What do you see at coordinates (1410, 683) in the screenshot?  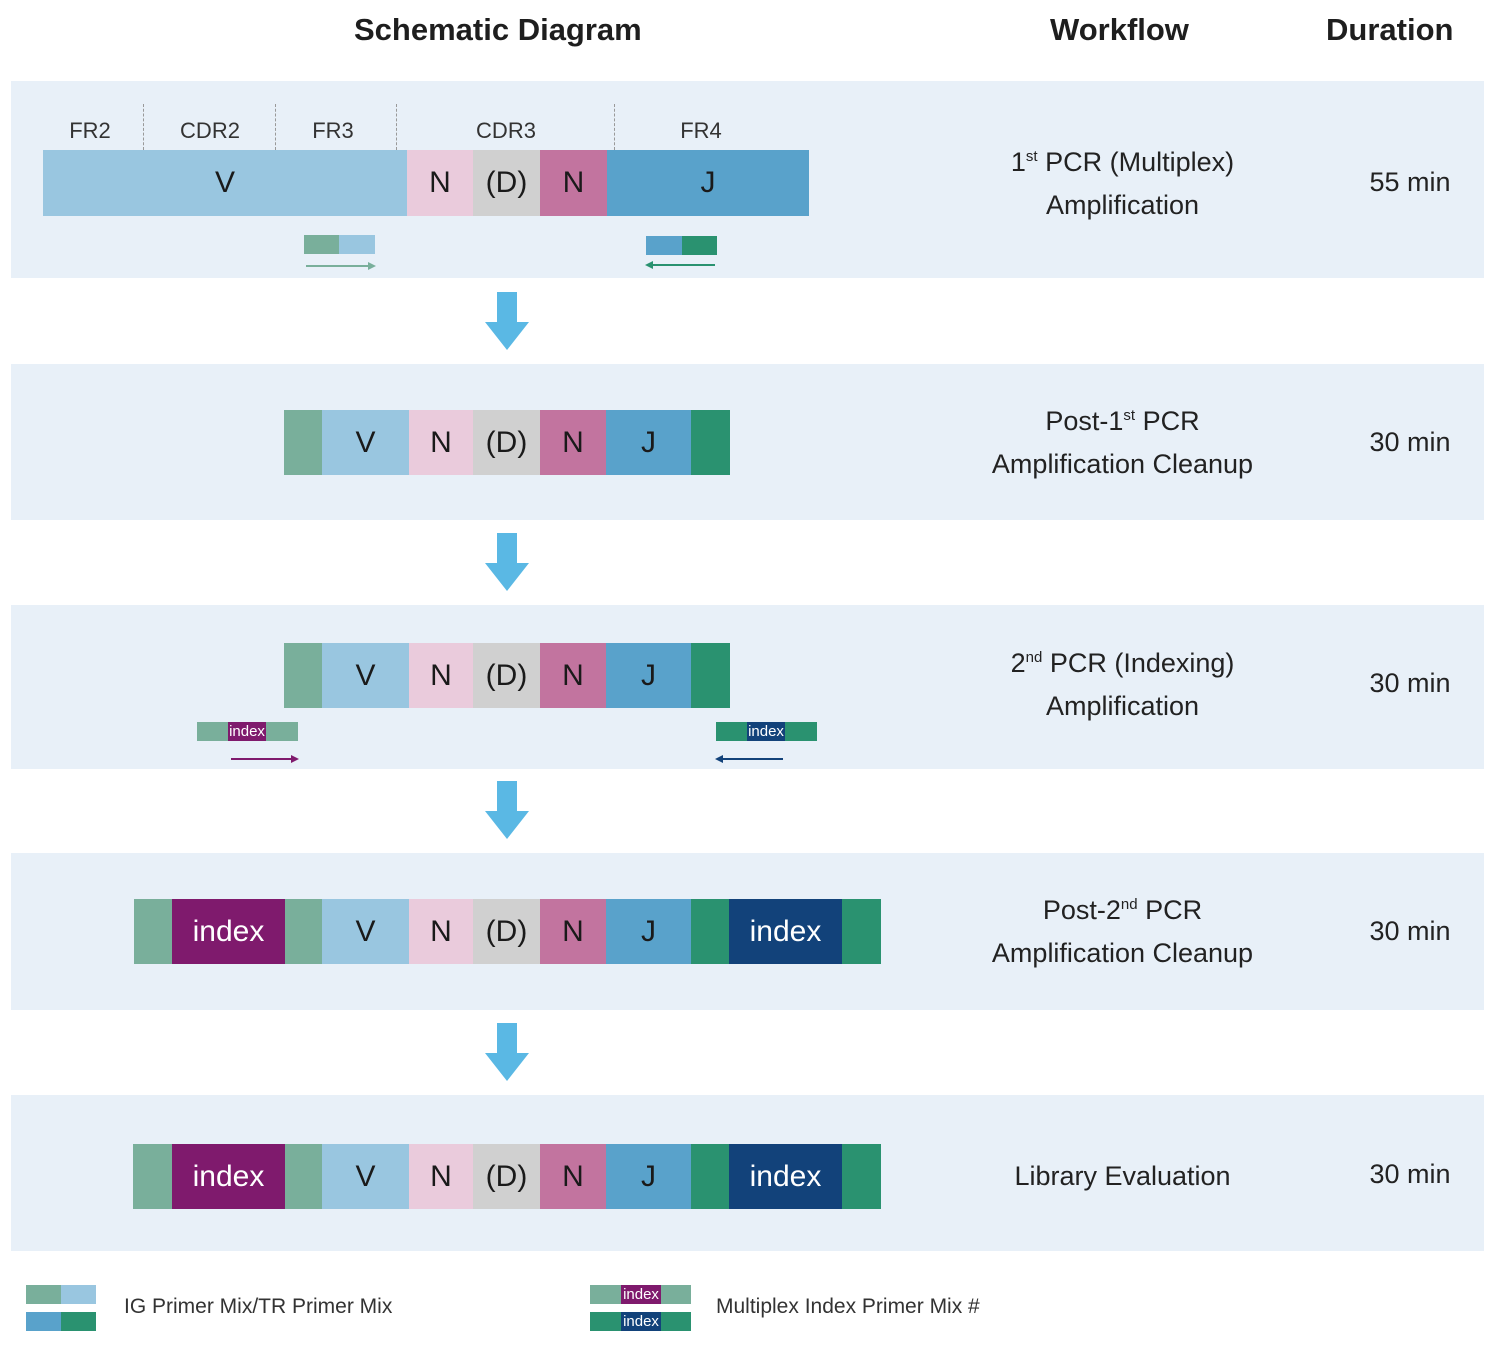 I see `duration-step-3: 30 min` at bounding box center [1410, 683].